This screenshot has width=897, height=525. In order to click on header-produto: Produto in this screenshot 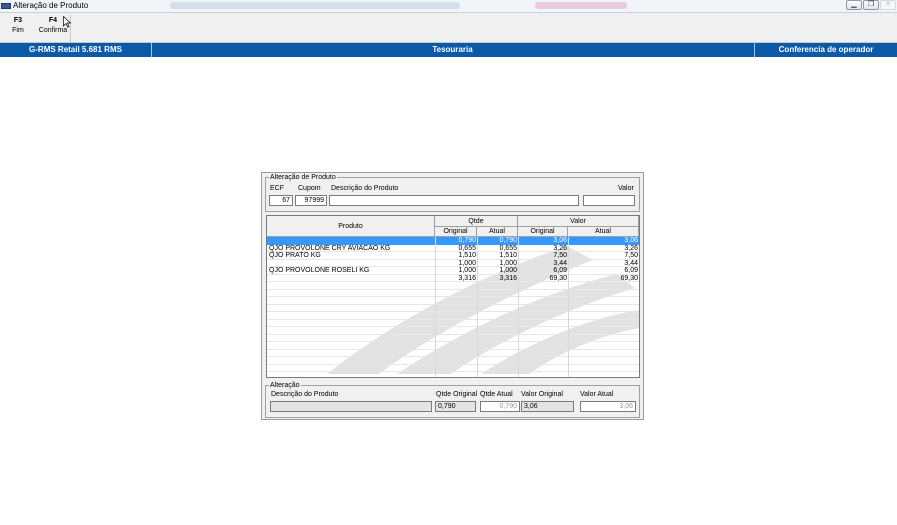, I will do `click(351, 226)`.